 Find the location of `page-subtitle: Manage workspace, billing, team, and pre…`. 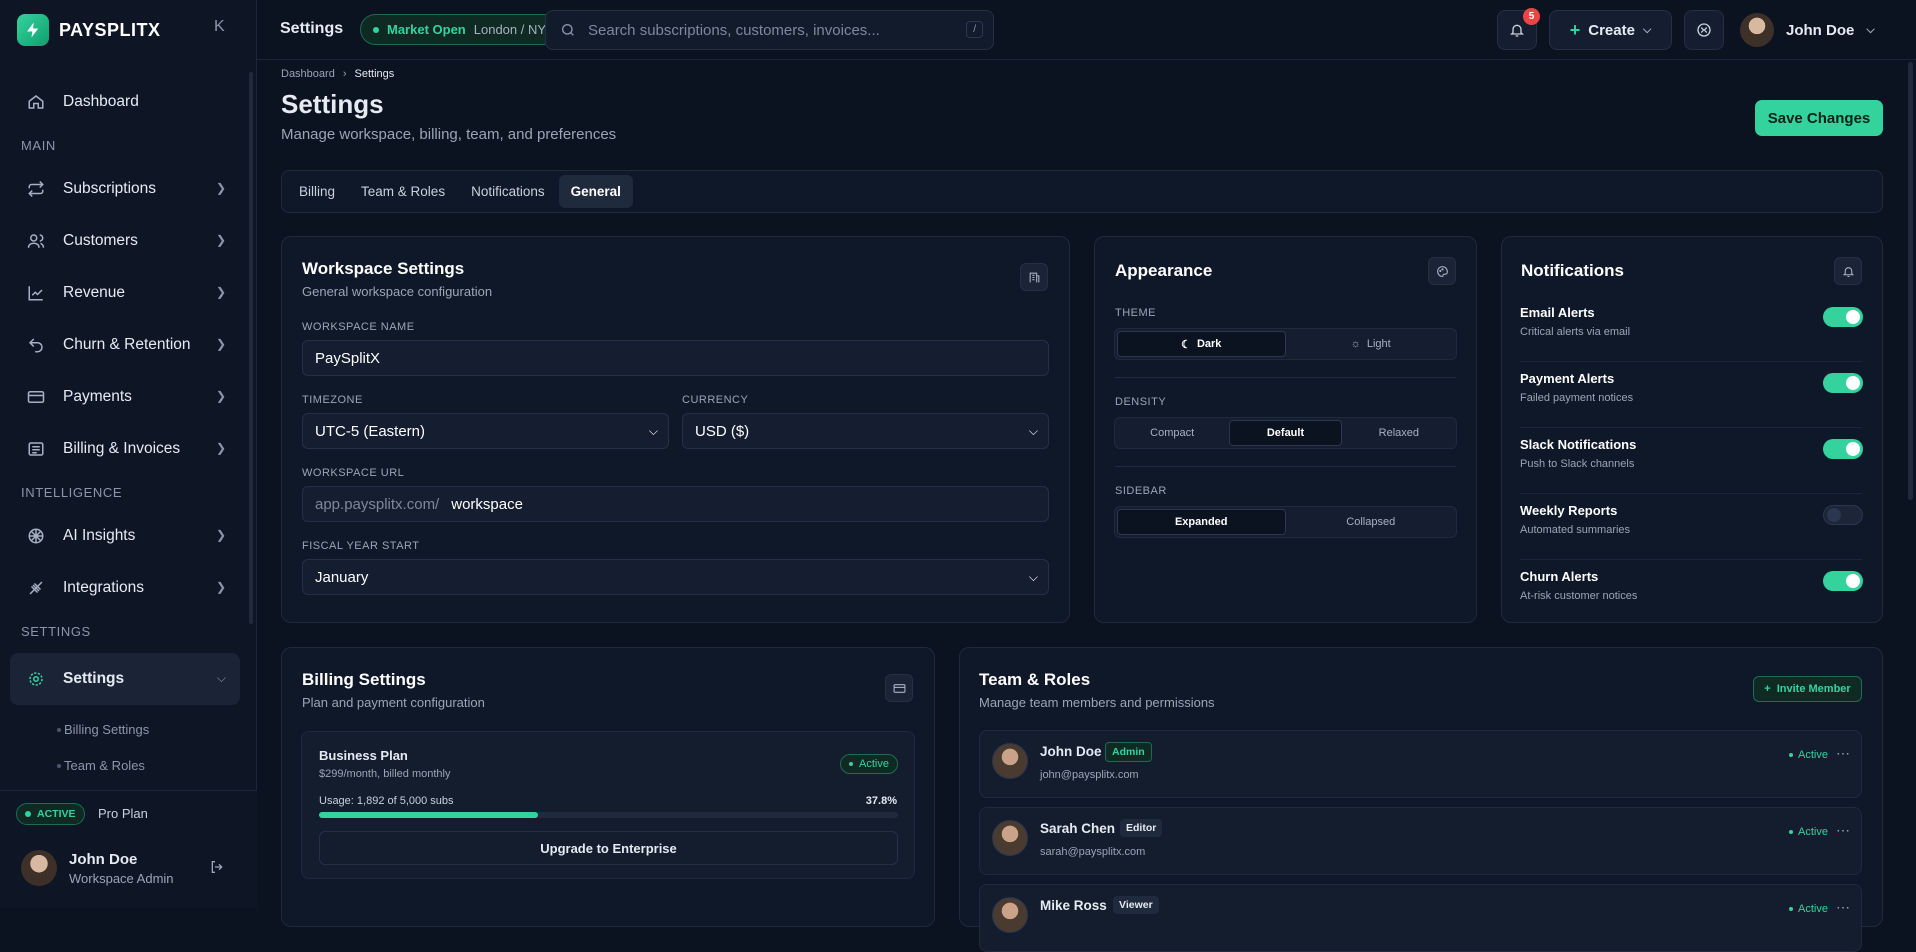

page-subtitle: Manage workspace, billing, team, and pre… is located at coordinates (449, 134).